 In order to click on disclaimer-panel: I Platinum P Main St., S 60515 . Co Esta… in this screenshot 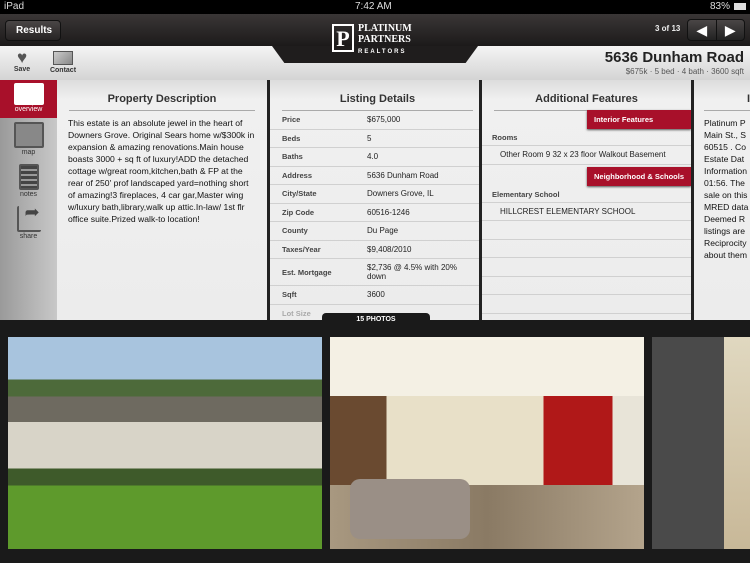, I will do `click(722, 200)`.